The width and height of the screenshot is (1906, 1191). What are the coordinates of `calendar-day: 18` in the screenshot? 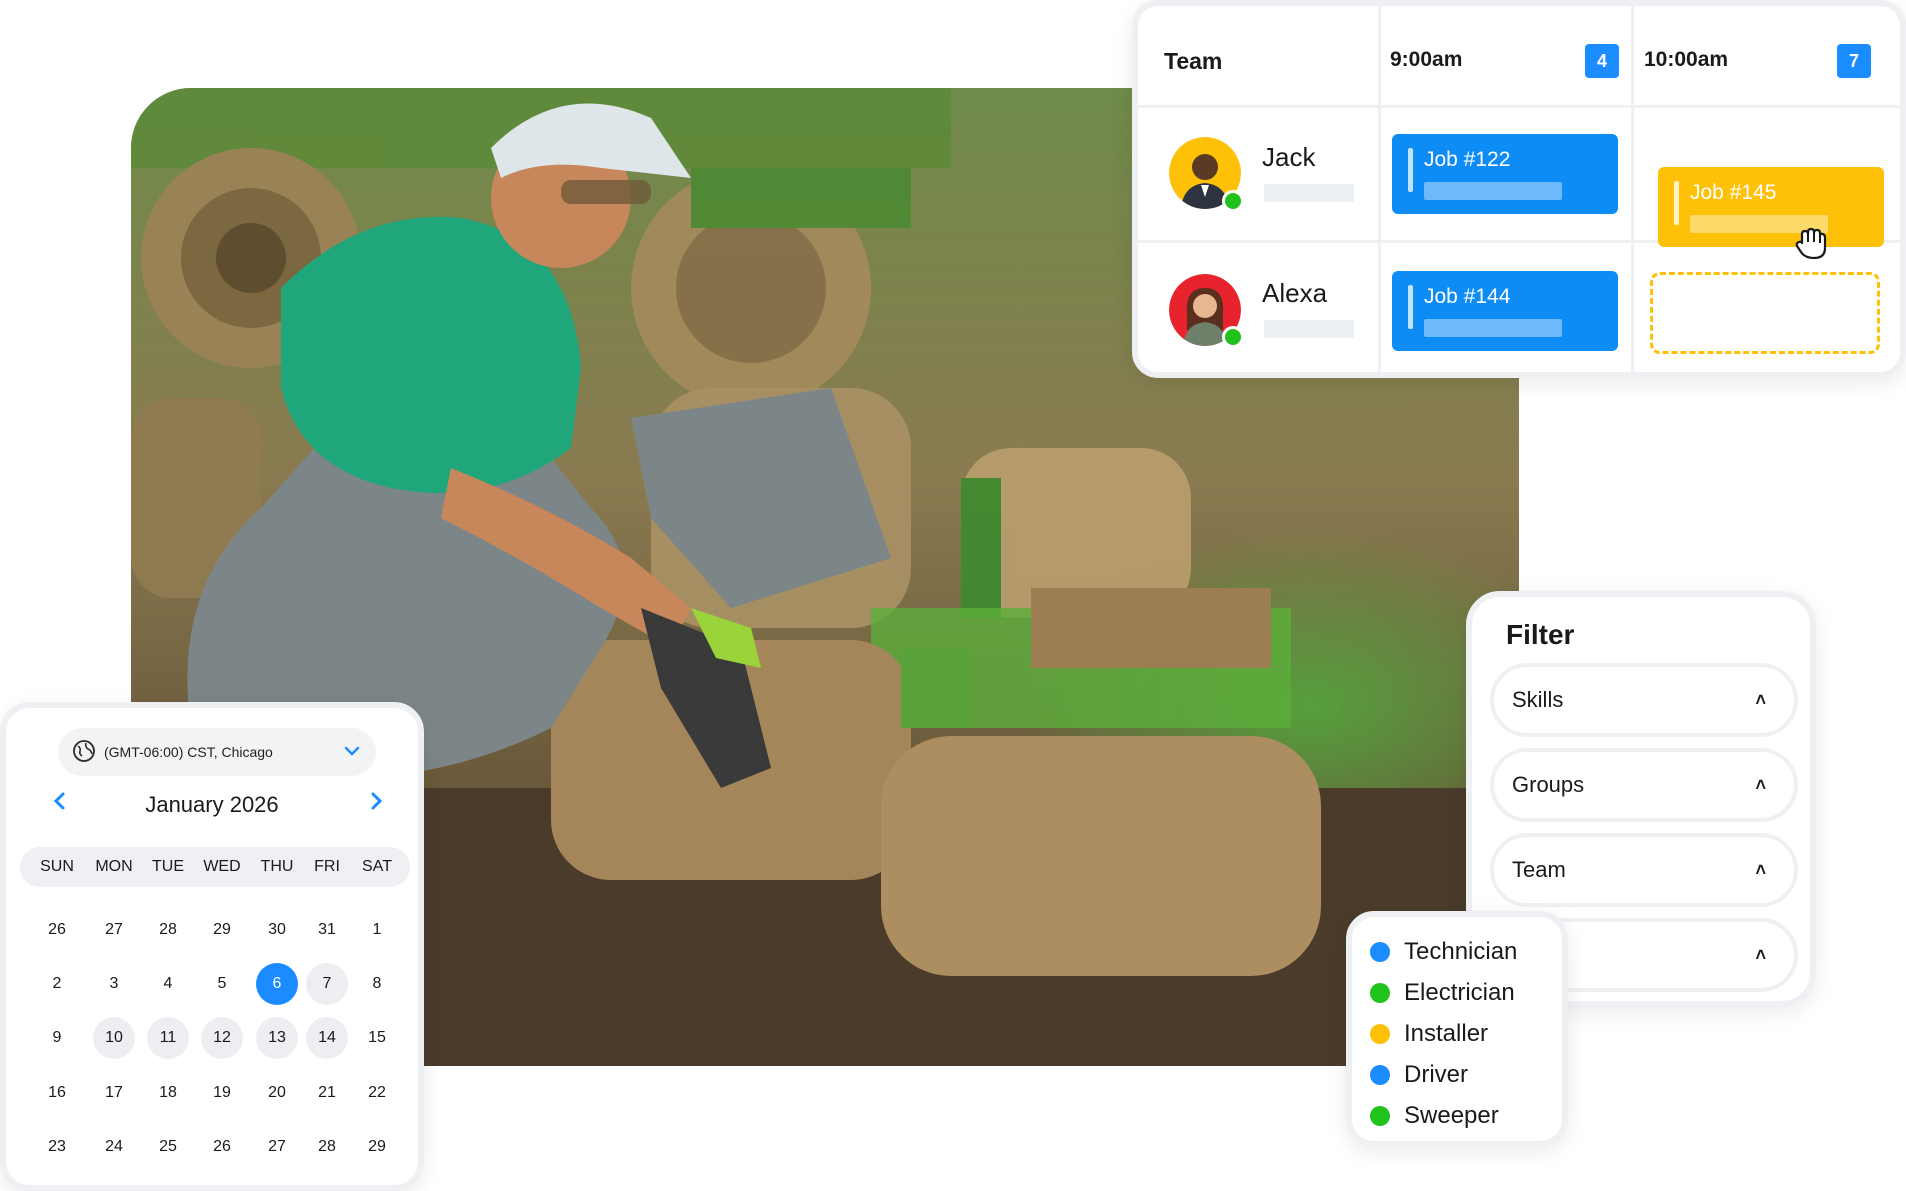 It's located at (168, 1093).